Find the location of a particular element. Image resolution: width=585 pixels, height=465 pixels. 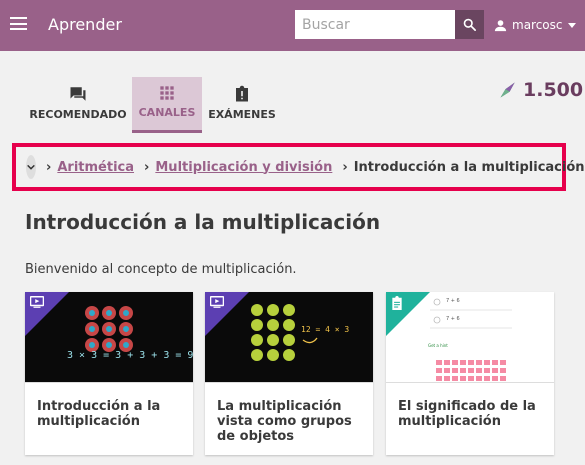

menu-icon is located at coordinates (18, 23).